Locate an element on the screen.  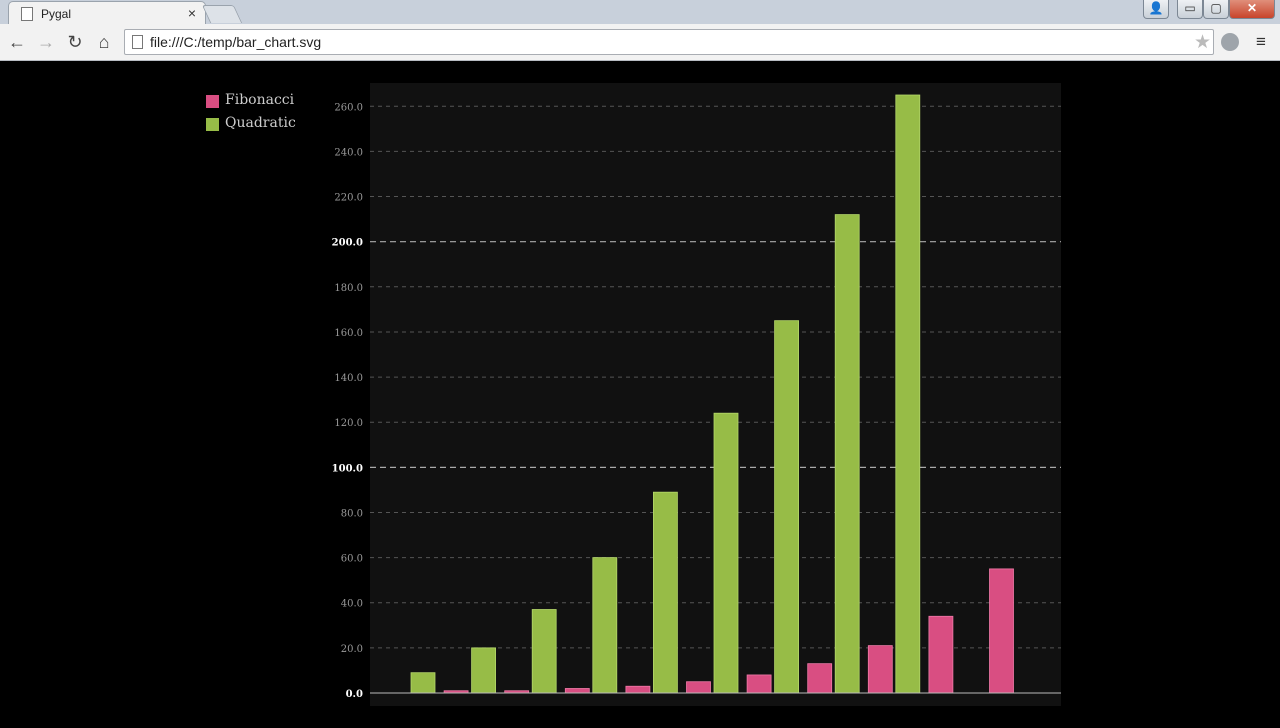
browser-tab: Pygal × is located at coordinates (107, 13).